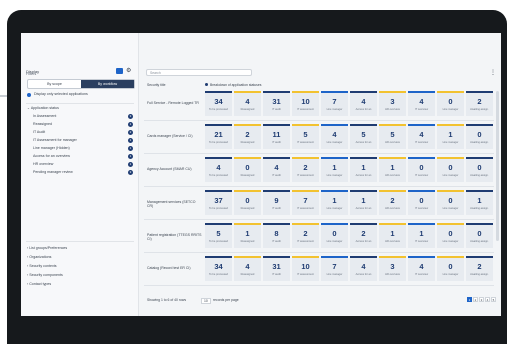 The width and height of the screenshot is (514, 344). Describe the element at coordinates (77, 266) in the screenshot. I see `group-section-item: › Security contexts` at that location.